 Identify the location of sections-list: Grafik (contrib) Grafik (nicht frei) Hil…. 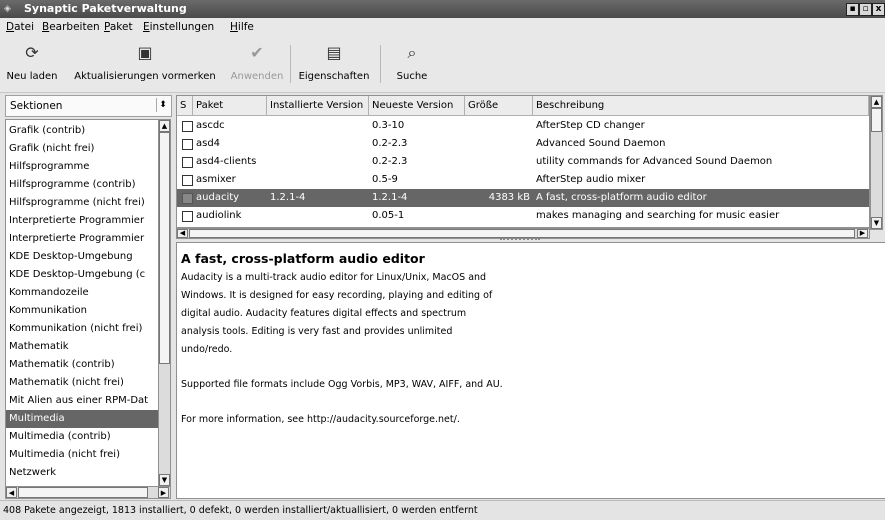
(82, 303).